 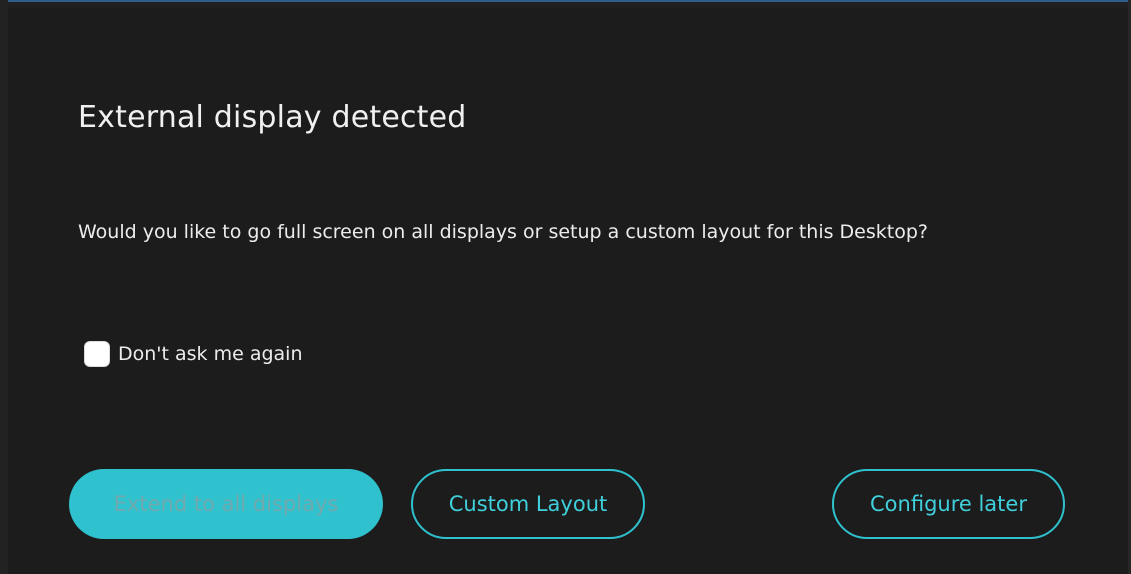 I want to click on dont-ask-again-row: Don't ask me again, so click(x=193, y=354).